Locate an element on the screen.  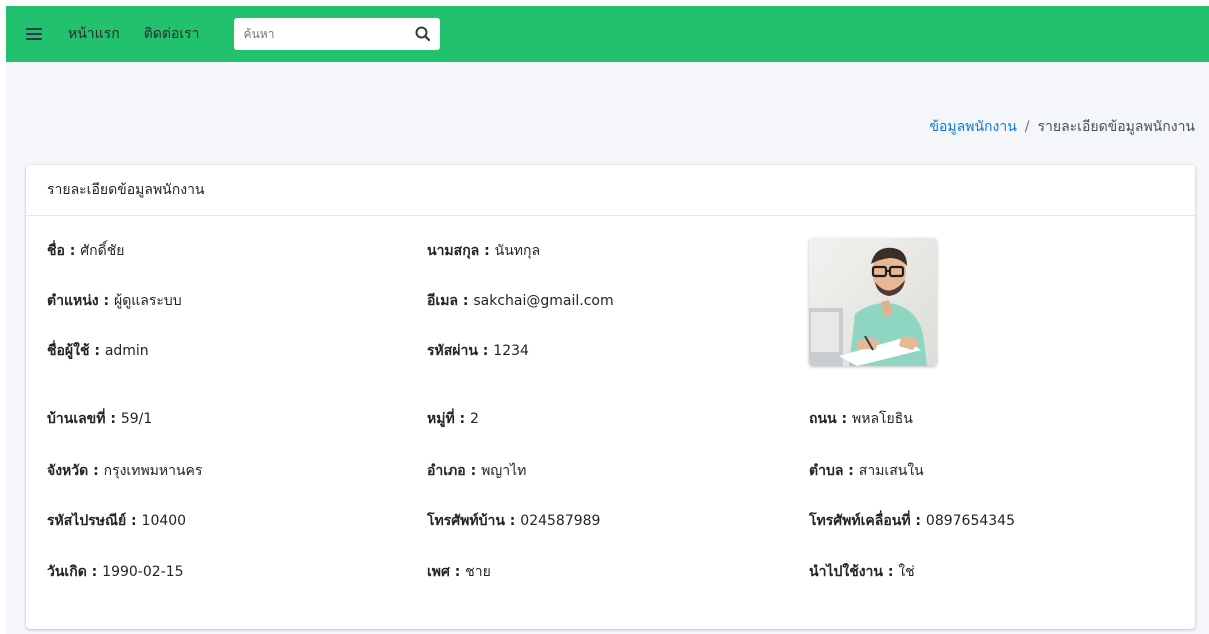
field-district: อำเภอ : พญาไท is located at coordinates (476, 471).